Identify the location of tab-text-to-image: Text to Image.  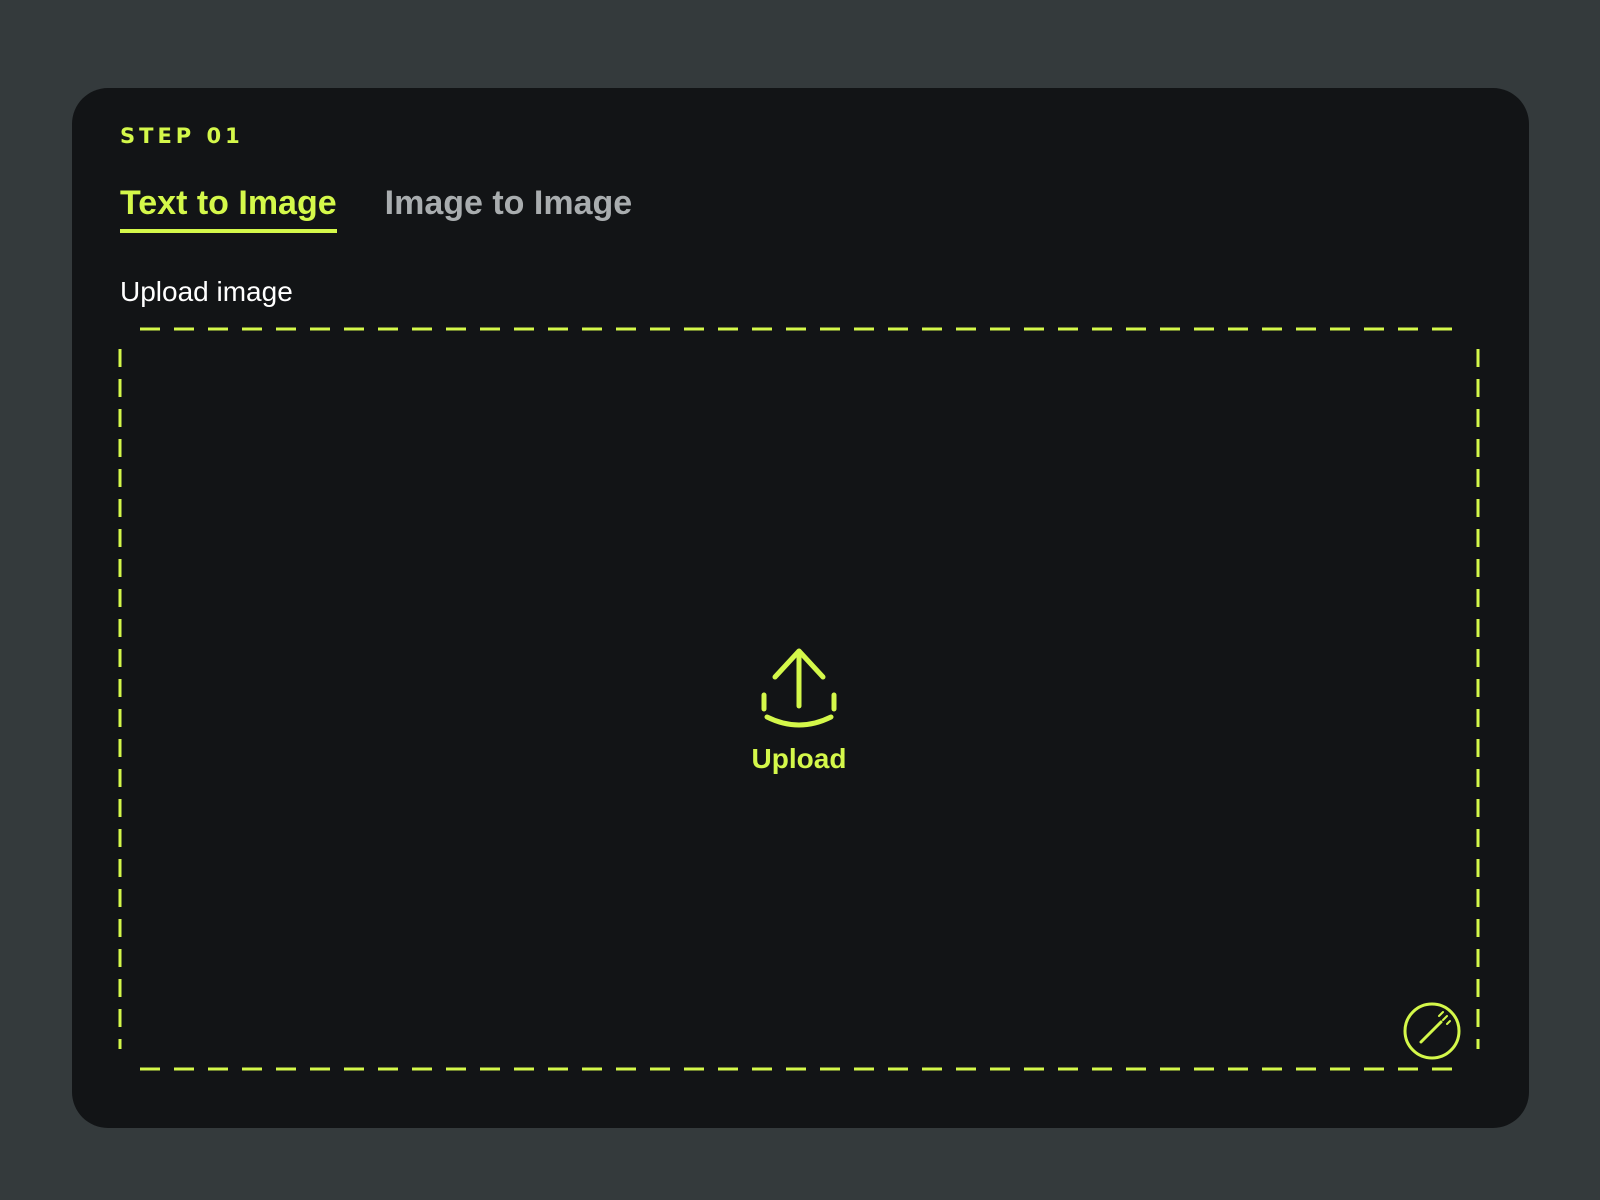
(228, 209).